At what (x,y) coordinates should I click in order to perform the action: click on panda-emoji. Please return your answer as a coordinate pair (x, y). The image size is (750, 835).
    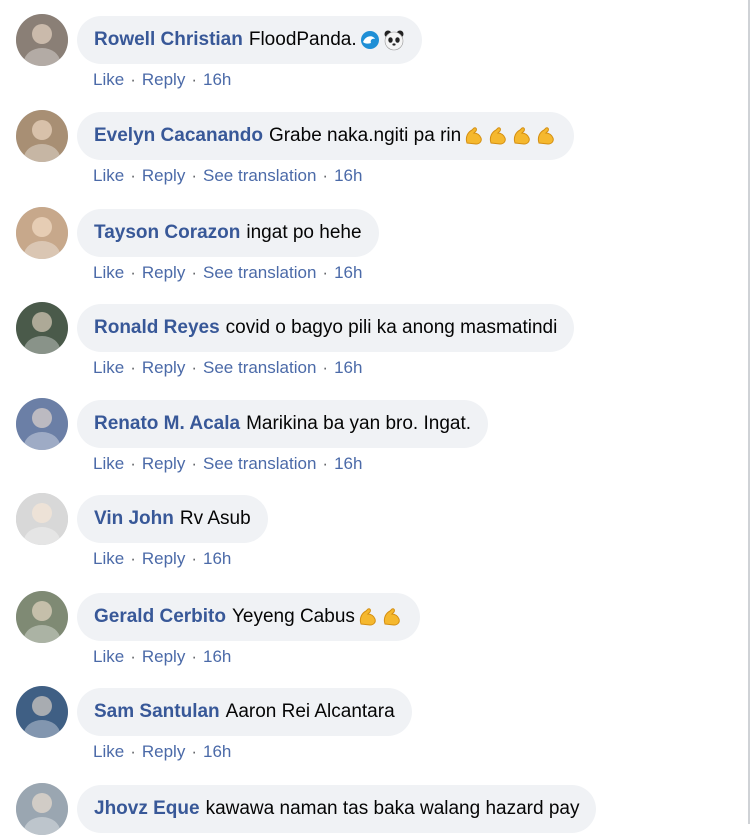
    Looking at the image, I should click on (394, 40).